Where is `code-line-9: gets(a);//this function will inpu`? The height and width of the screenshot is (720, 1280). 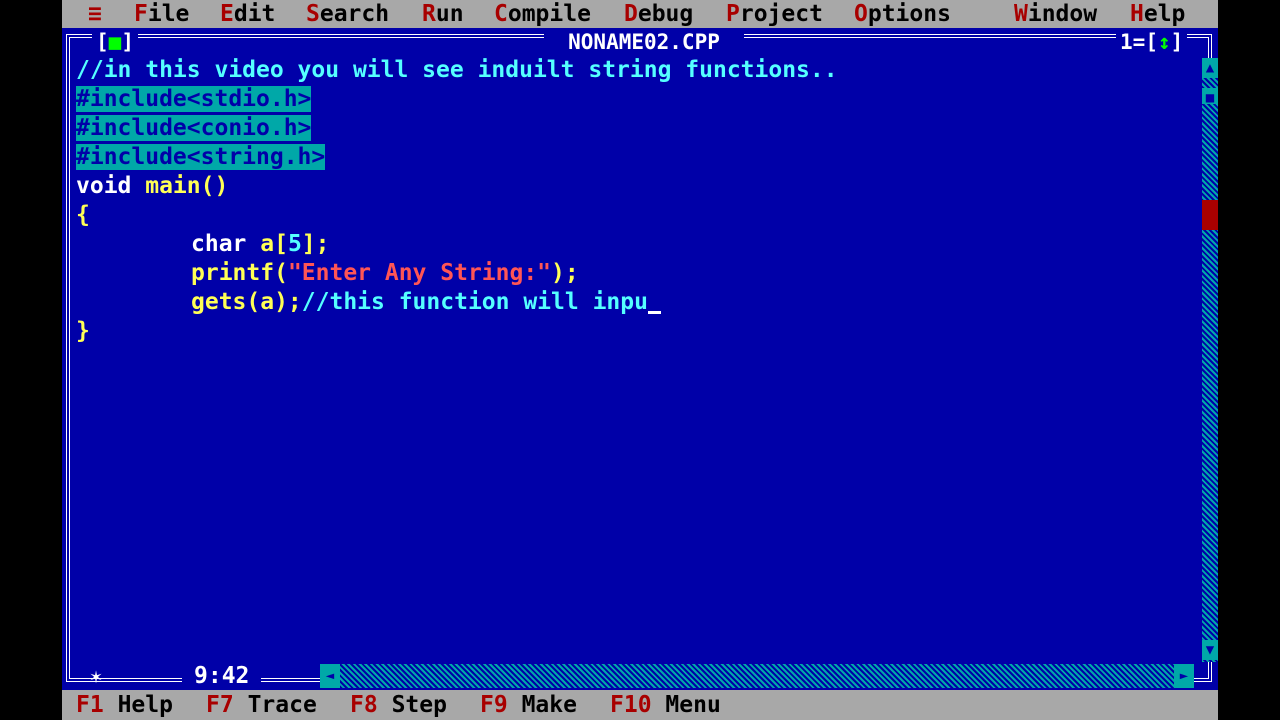 code-line-9: gets(a);//this function will inpu is located at coordinates (426, 302).